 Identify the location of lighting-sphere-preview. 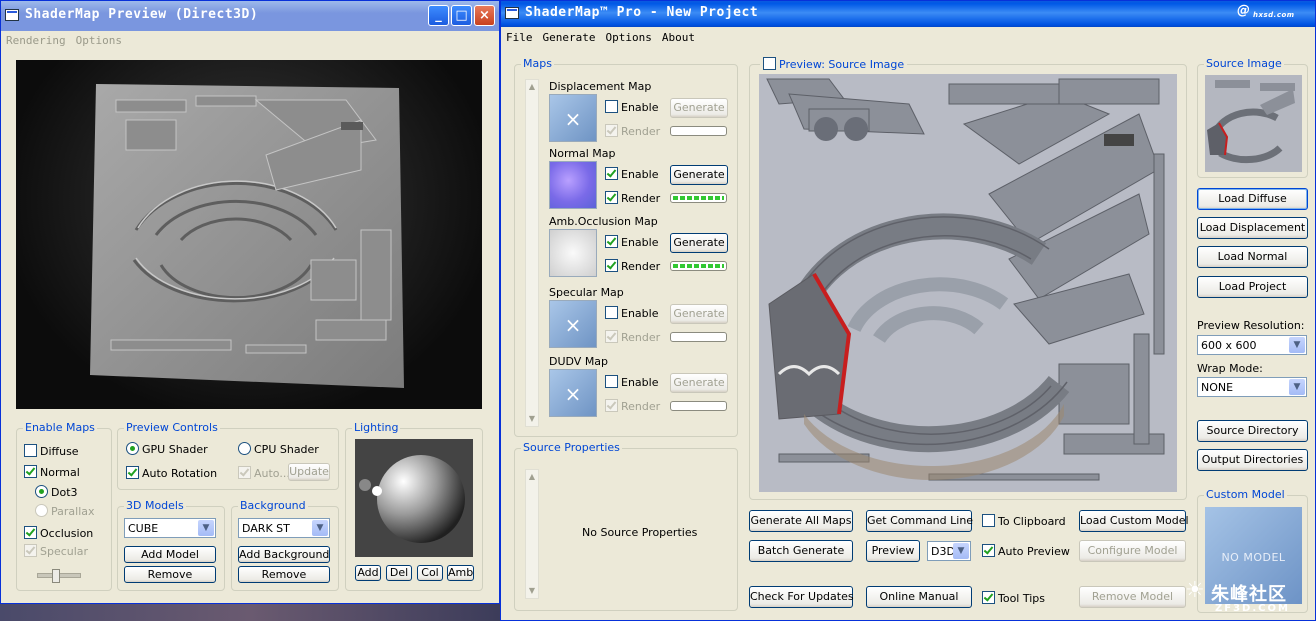
(414, 498).